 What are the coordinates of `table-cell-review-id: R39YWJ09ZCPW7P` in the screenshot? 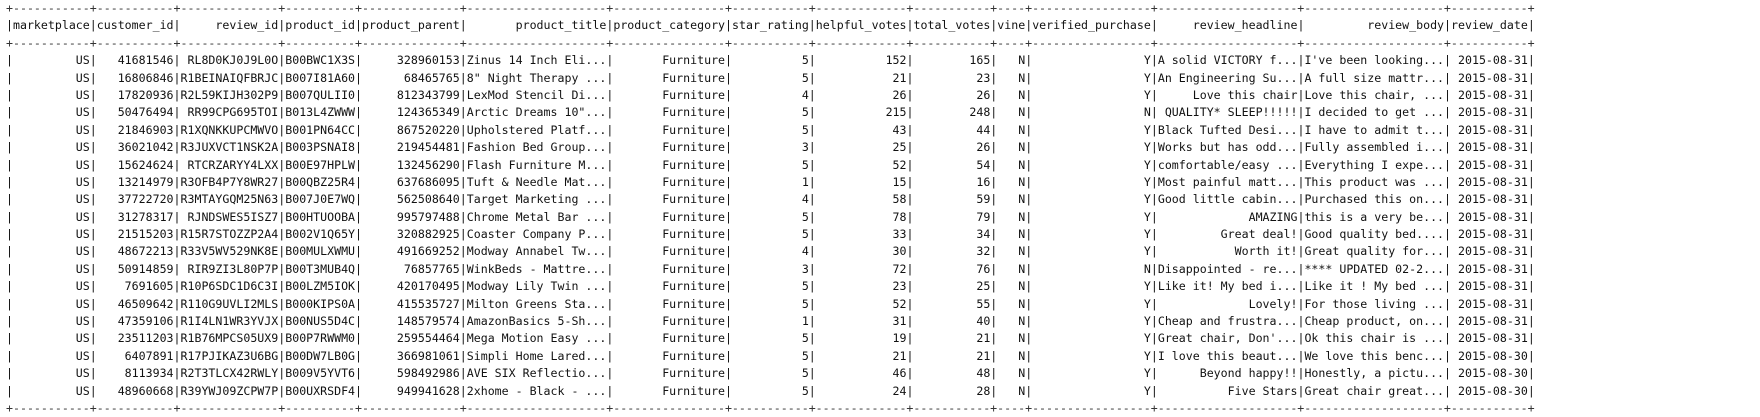 It's located at (229, 390).